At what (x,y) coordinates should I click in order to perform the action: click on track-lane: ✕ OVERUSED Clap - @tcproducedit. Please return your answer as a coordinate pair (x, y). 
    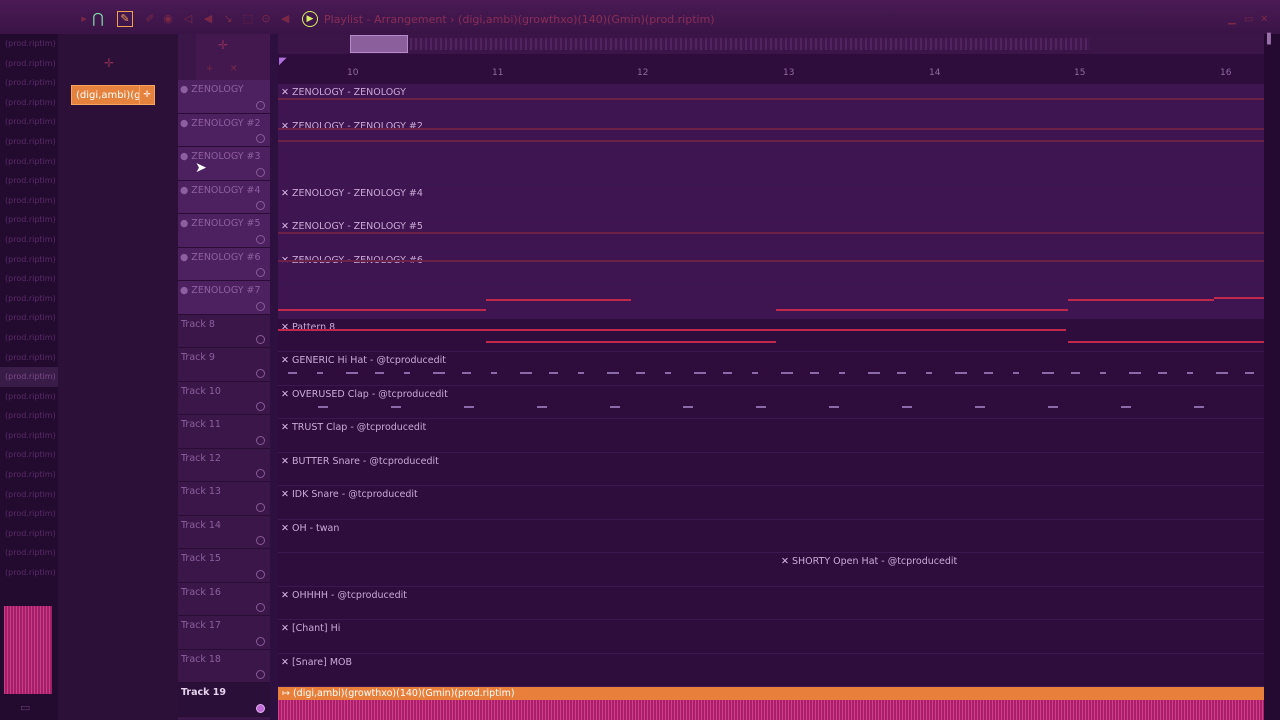
    Looking at the image, I should click on (771, 402).